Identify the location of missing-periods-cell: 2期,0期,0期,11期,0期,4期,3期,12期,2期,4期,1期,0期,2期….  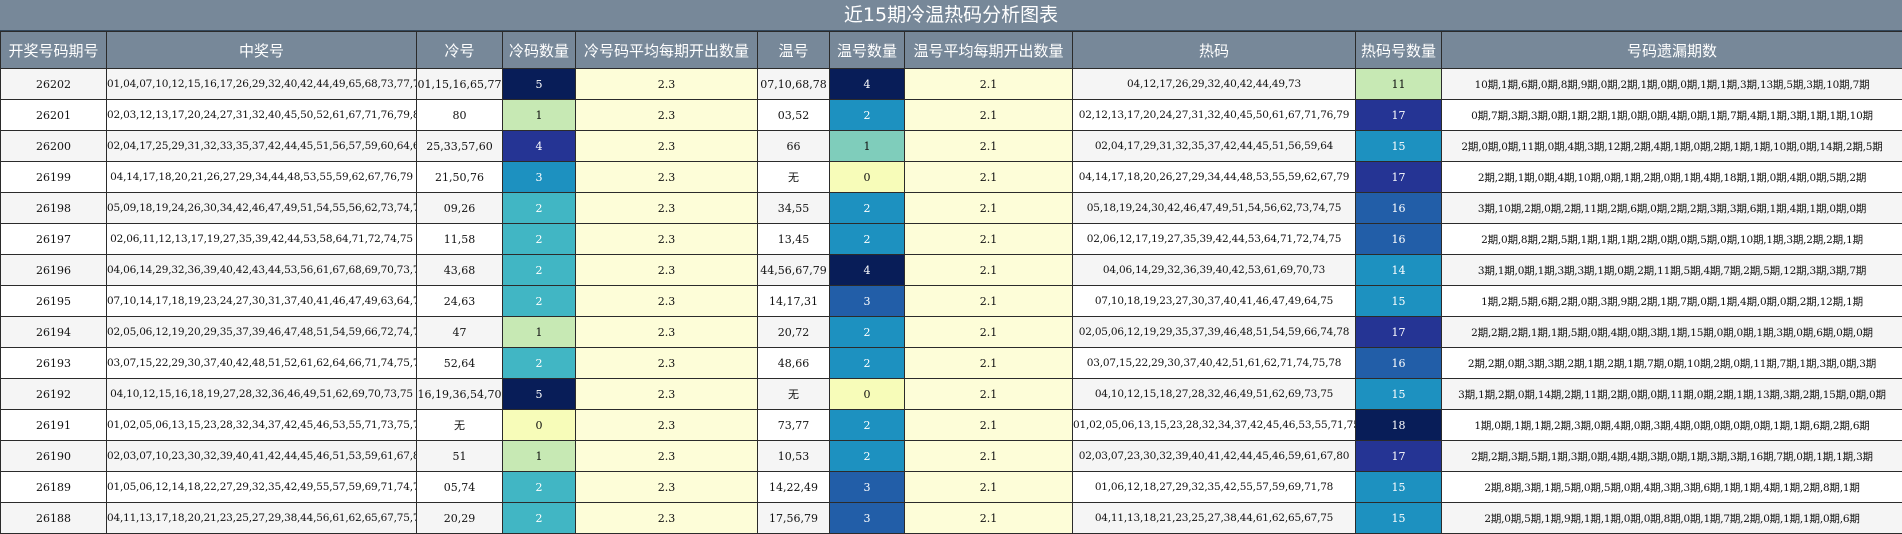
(1672, 146).